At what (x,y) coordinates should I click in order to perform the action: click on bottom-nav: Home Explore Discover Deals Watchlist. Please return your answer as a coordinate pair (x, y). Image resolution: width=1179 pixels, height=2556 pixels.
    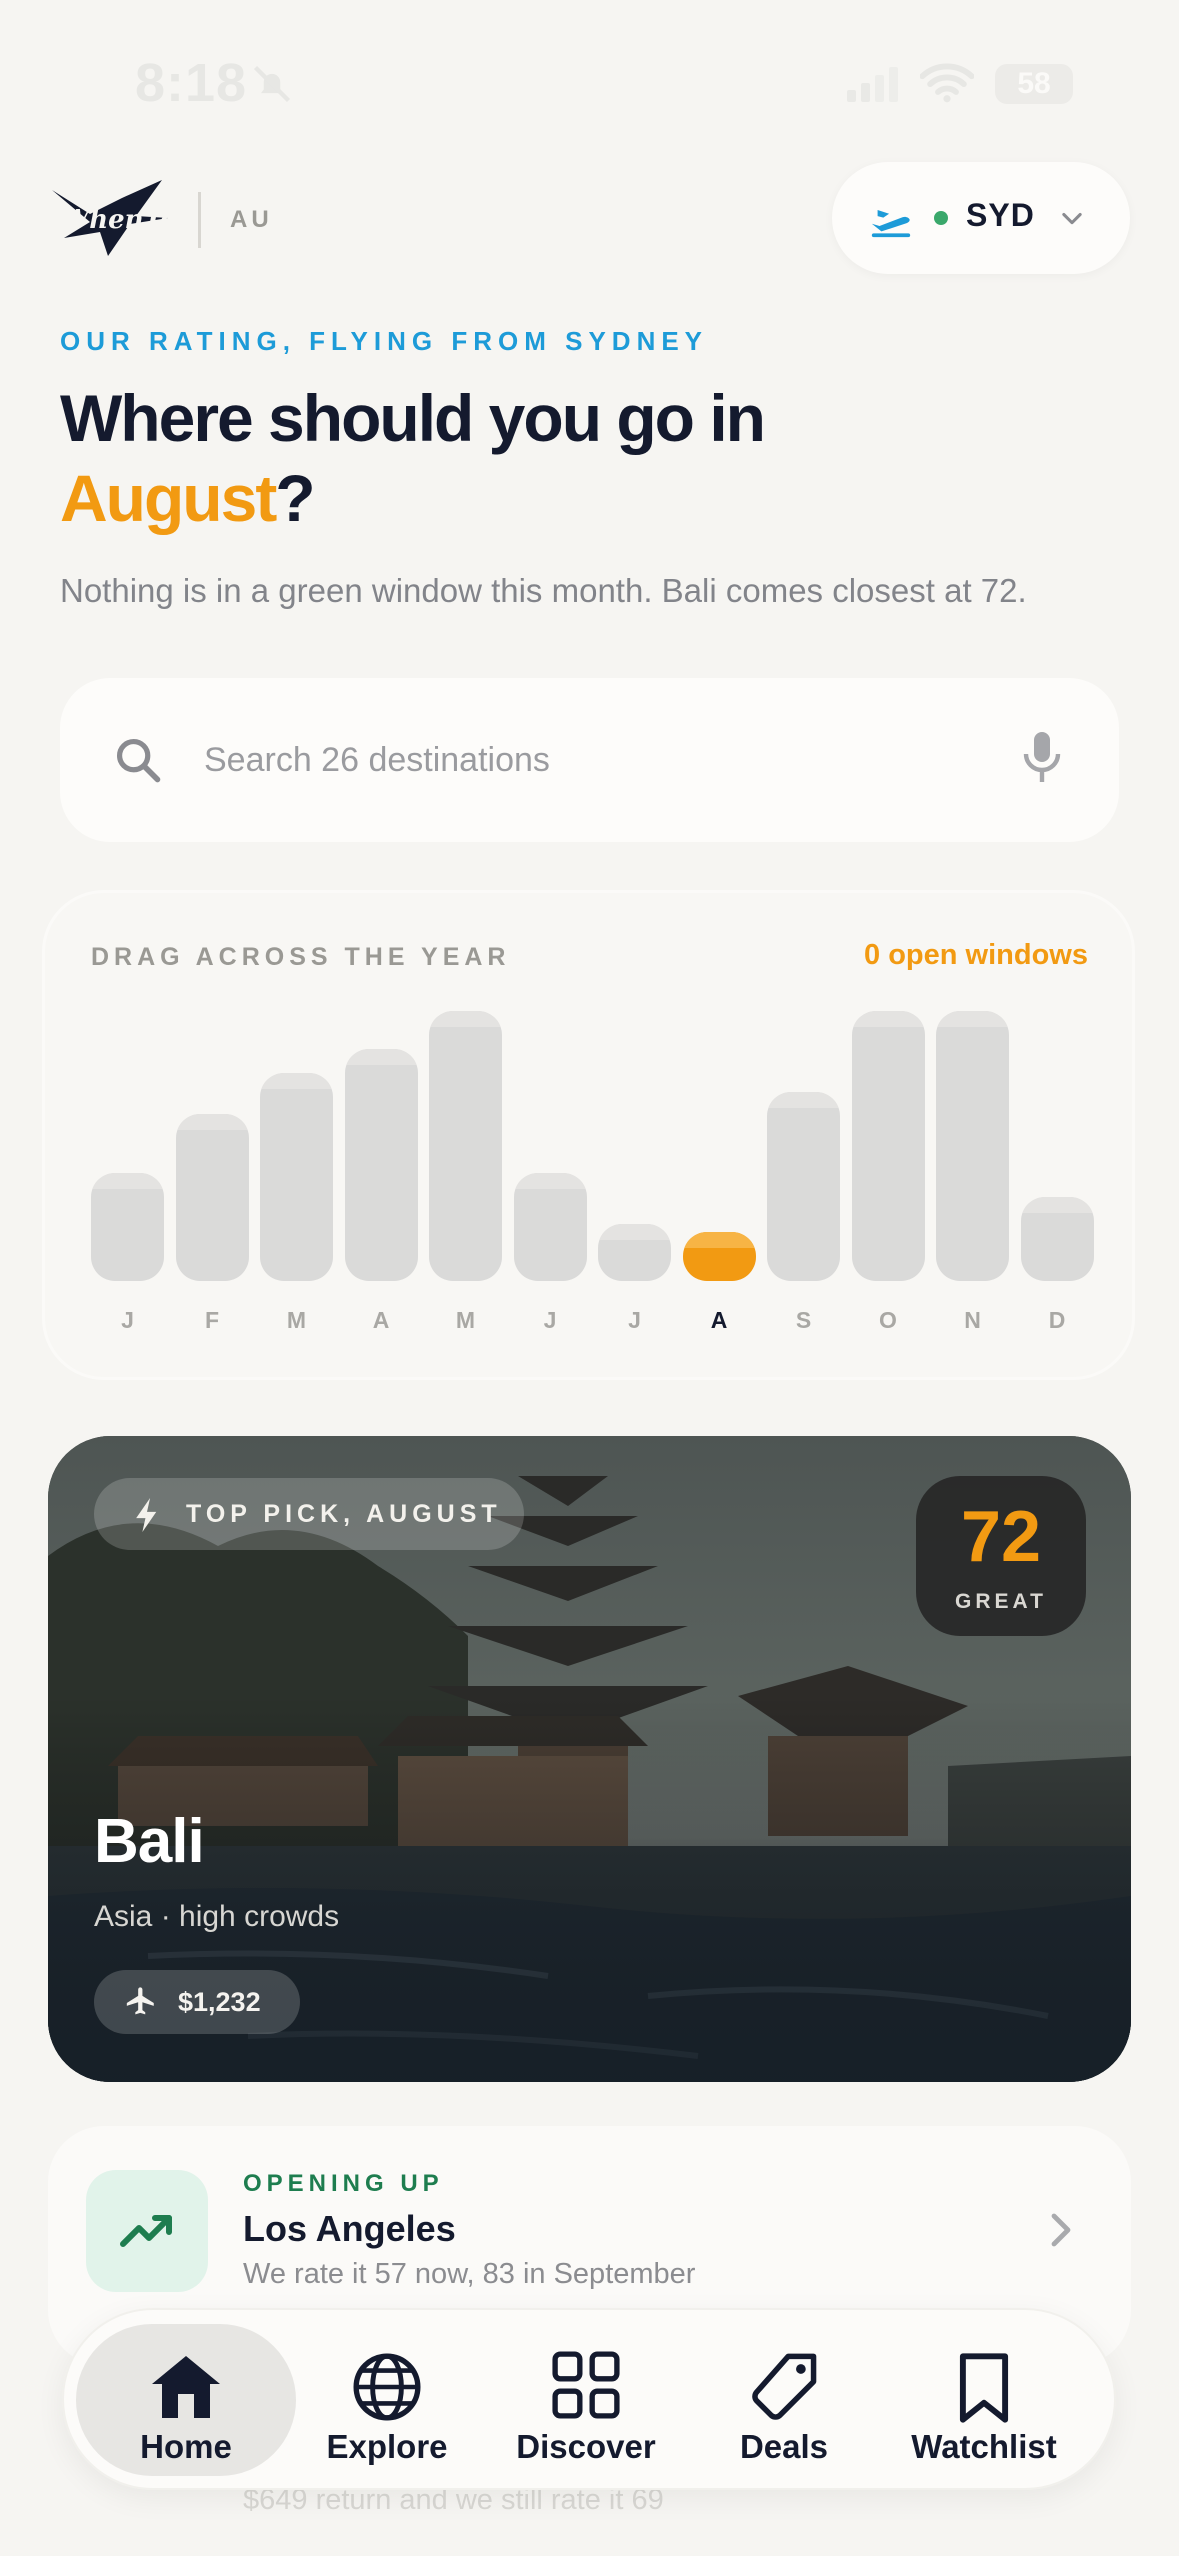
    Looking at the image, I should click on (589, 2399).